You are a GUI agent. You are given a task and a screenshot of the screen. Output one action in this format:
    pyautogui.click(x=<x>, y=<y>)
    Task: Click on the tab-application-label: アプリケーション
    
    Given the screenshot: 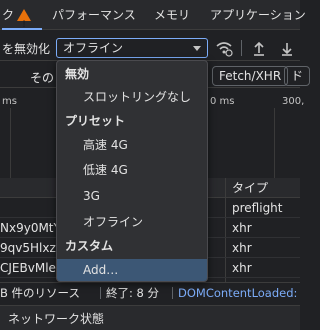 What is the action you would take?
    pyautogui.click(x=258, y=15)
    